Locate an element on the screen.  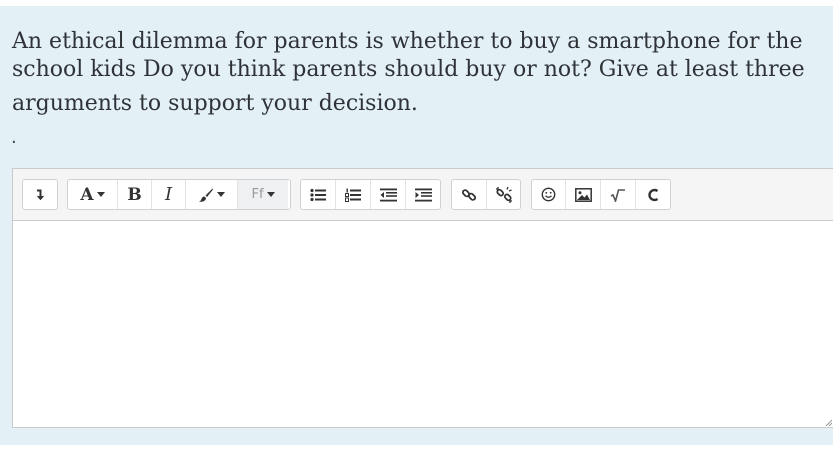
italic-label: I is located at coordinates (168, 194).